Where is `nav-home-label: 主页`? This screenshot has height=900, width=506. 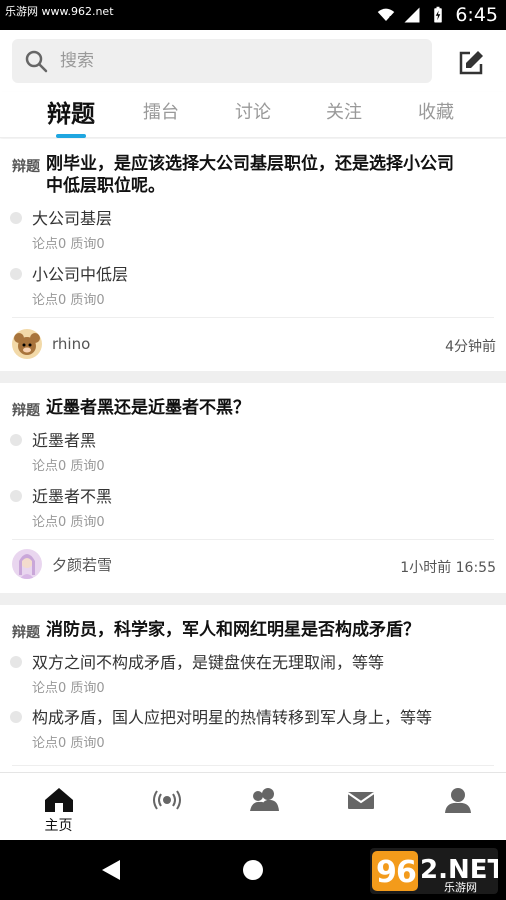
nav-home-label: 主页 is located at coordinates (58, 826).